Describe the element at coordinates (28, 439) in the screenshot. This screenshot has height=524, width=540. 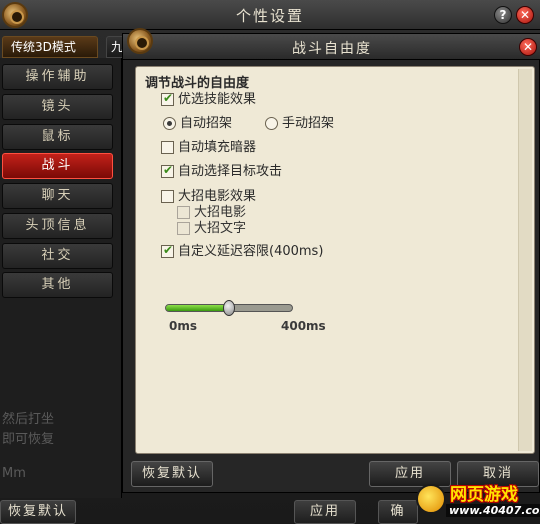
I see `faded-hint-text: 即可恢复` at that location.